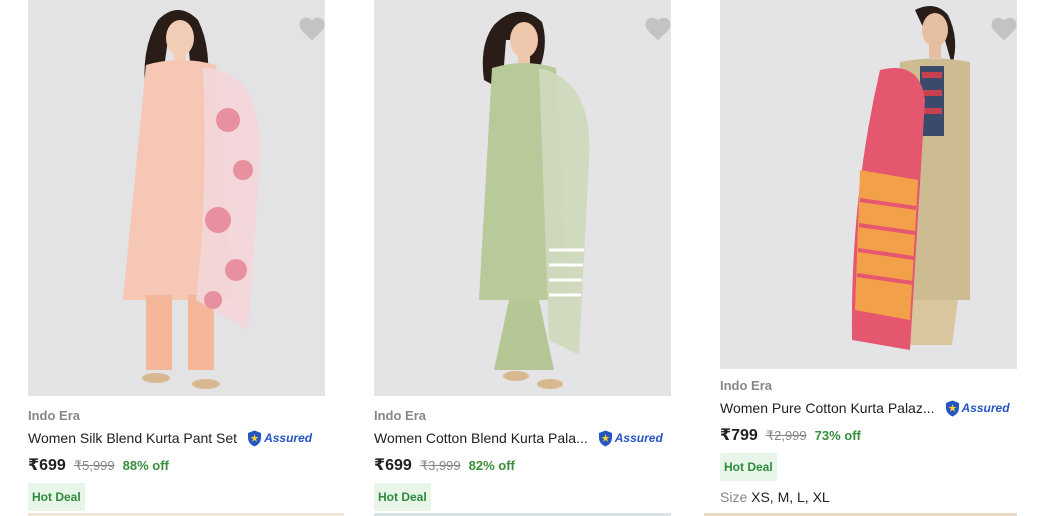 The image size is (1041, 516). What do you see at coordinates (440, 465) in the screenshot?
I see `product-mrp: ₹3,999` at bounding box center [440, 465].